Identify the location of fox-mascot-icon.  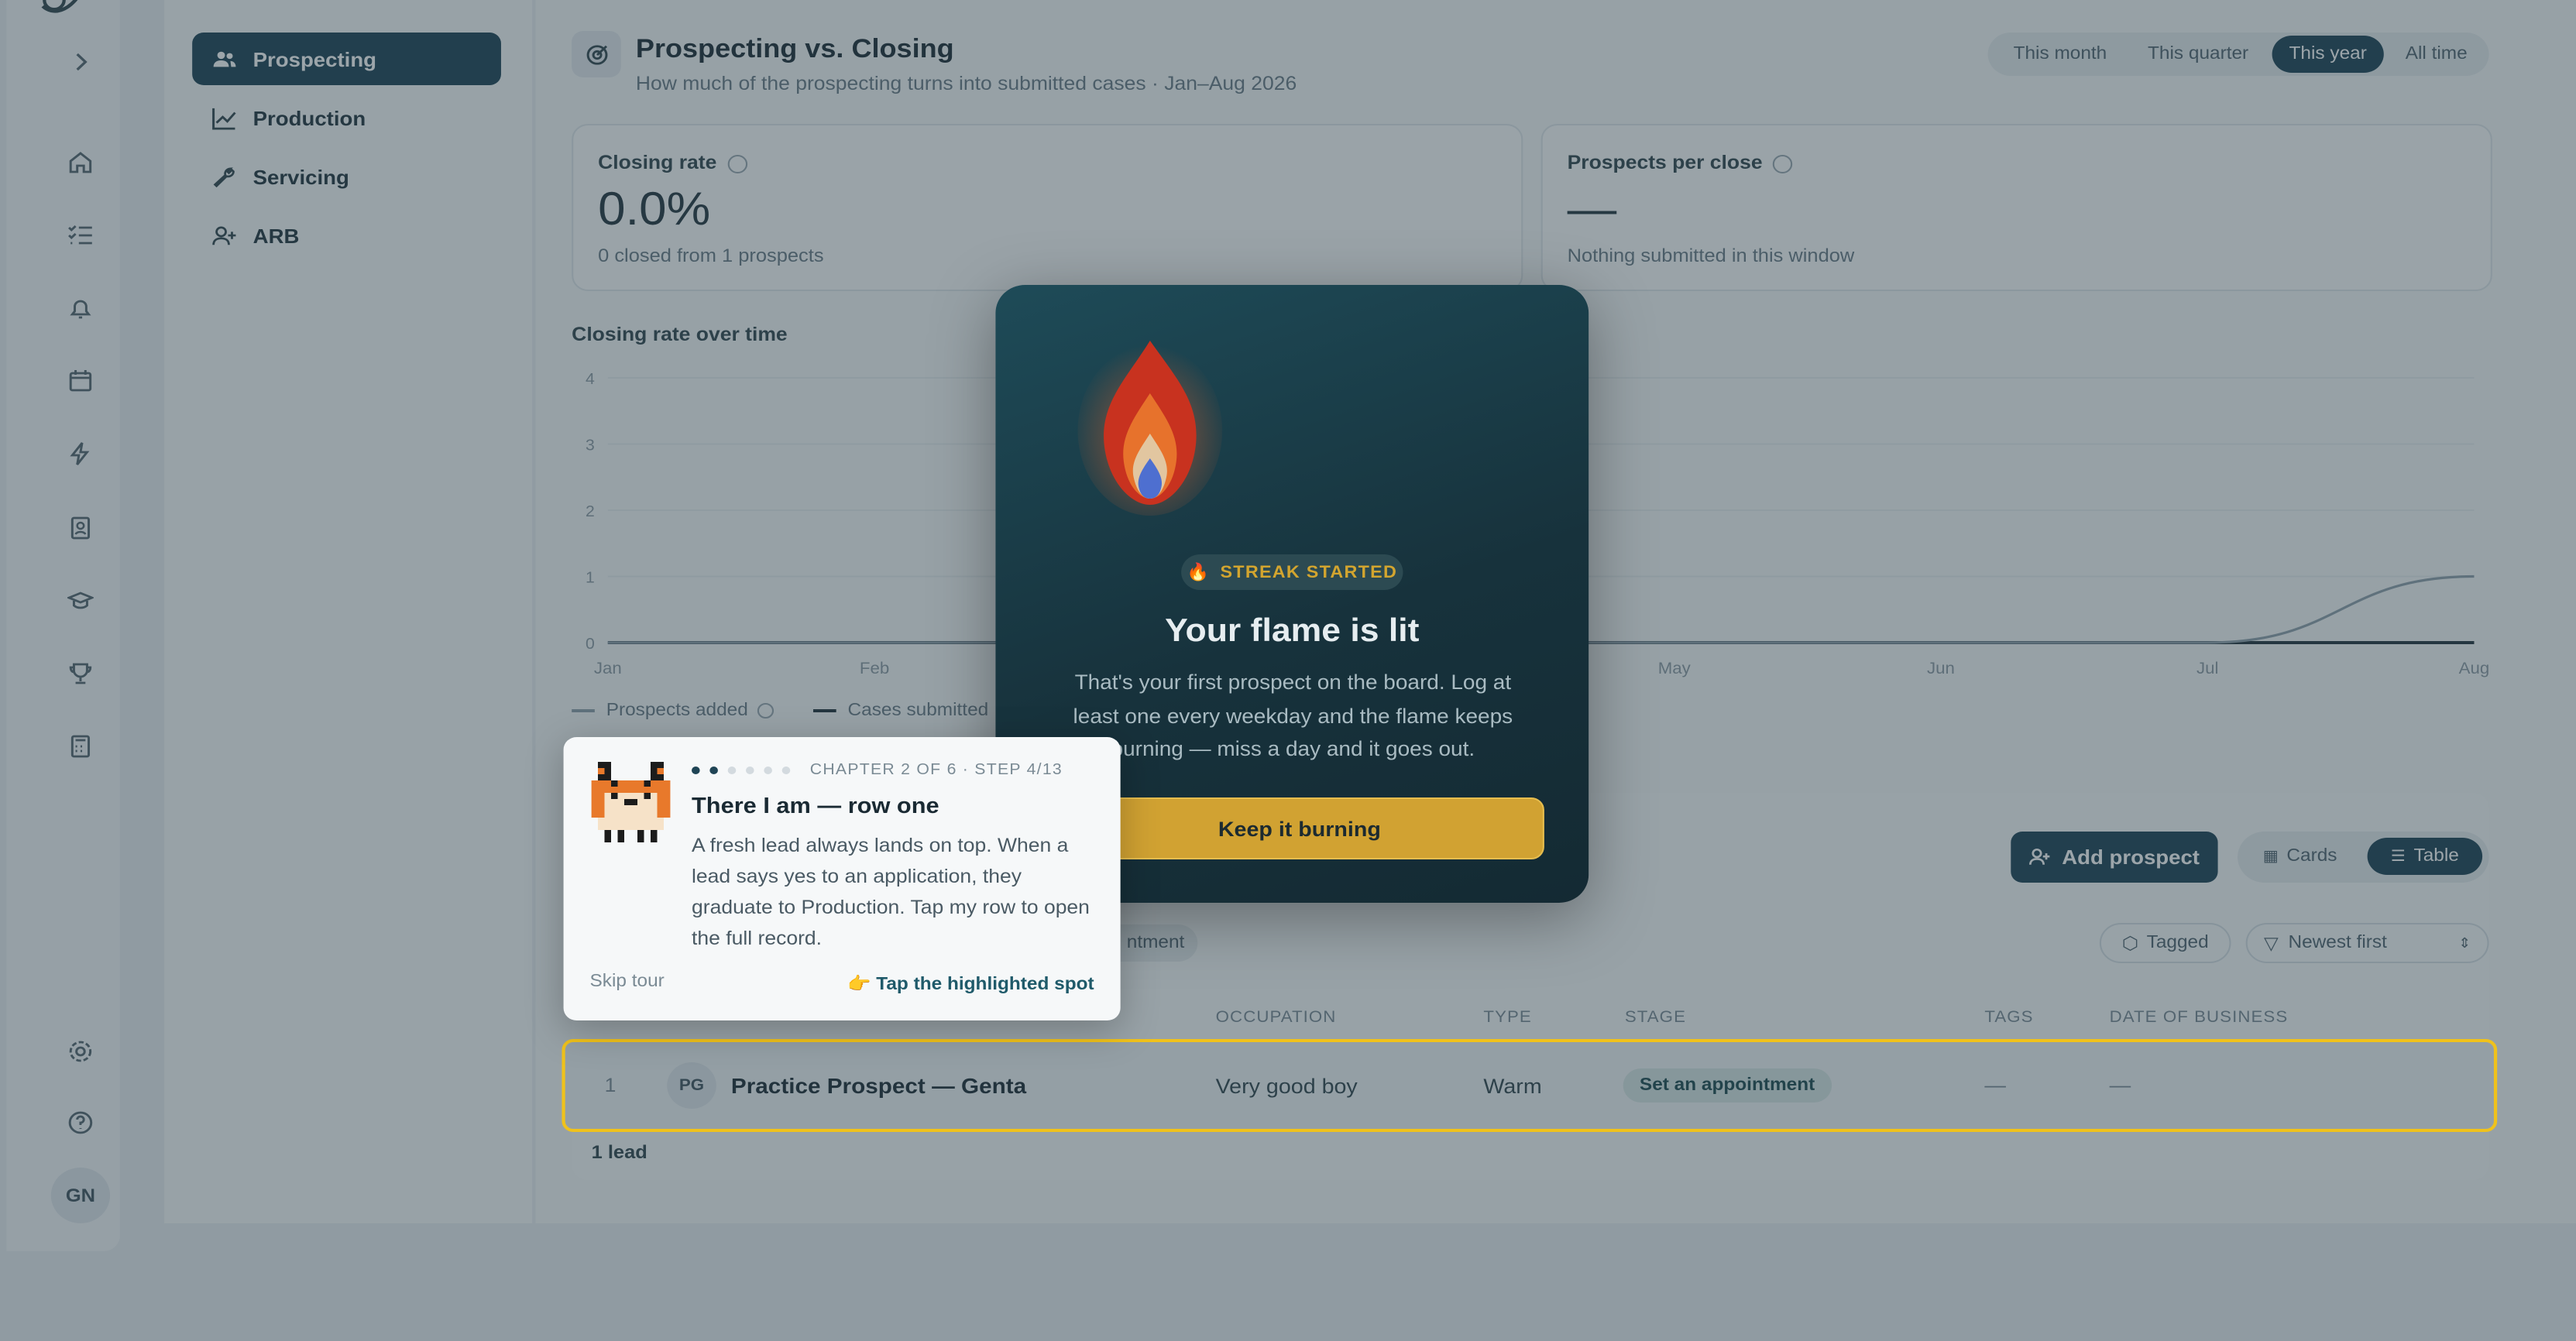
(631, 802).